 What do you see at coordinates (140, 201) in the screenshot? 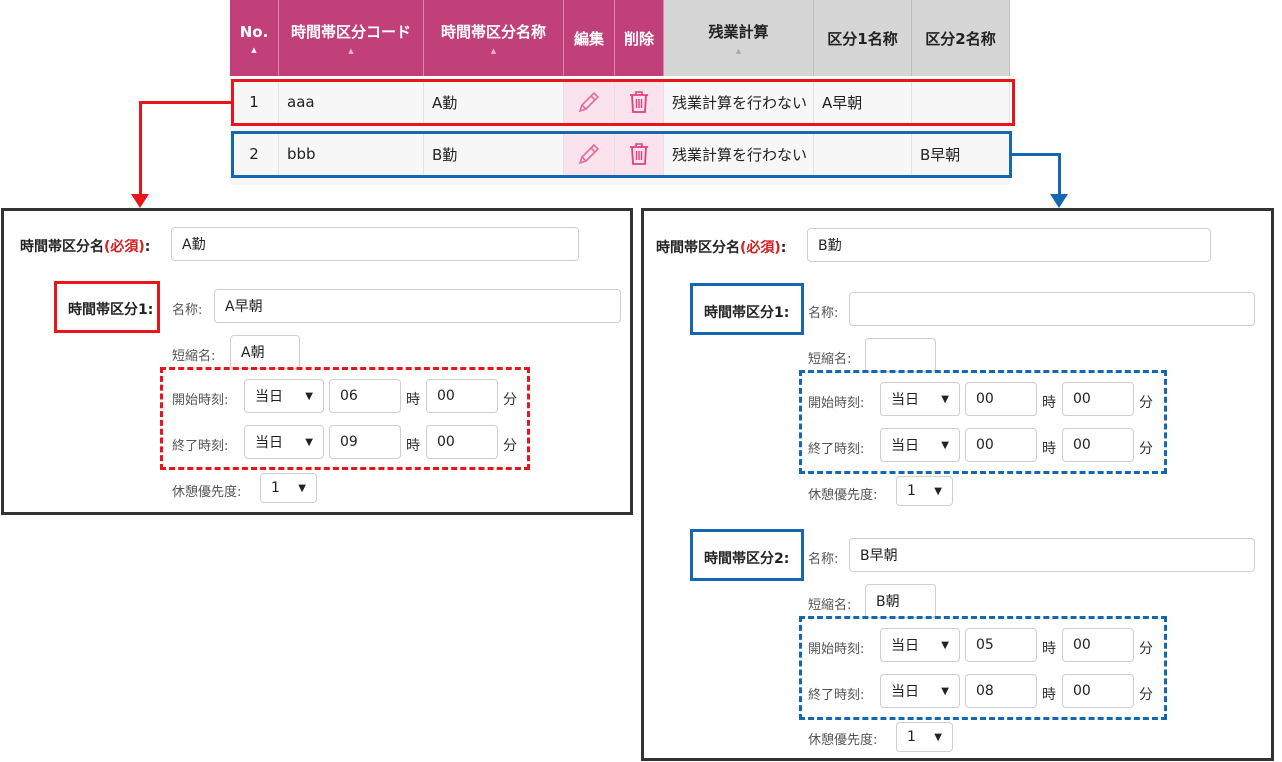
I see `arrow-down-icon` at bounding box center [140, 201].